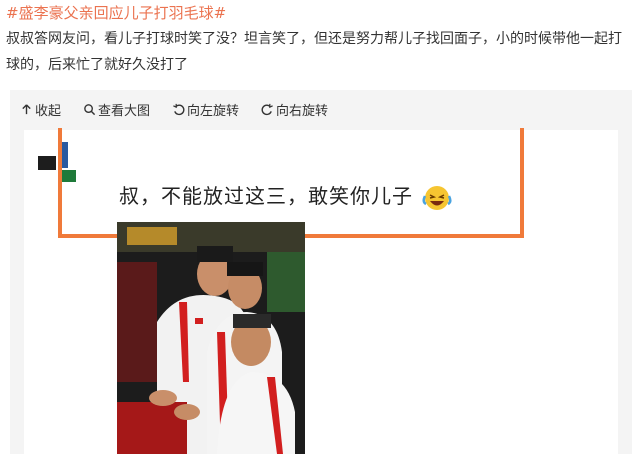 The height and width of the screenshot is (454, 640). What do you see at coordinates (213, 111) in the screenshot?
I see `rotate-left-label: 向左旋转` at bounding box center [213, 111].